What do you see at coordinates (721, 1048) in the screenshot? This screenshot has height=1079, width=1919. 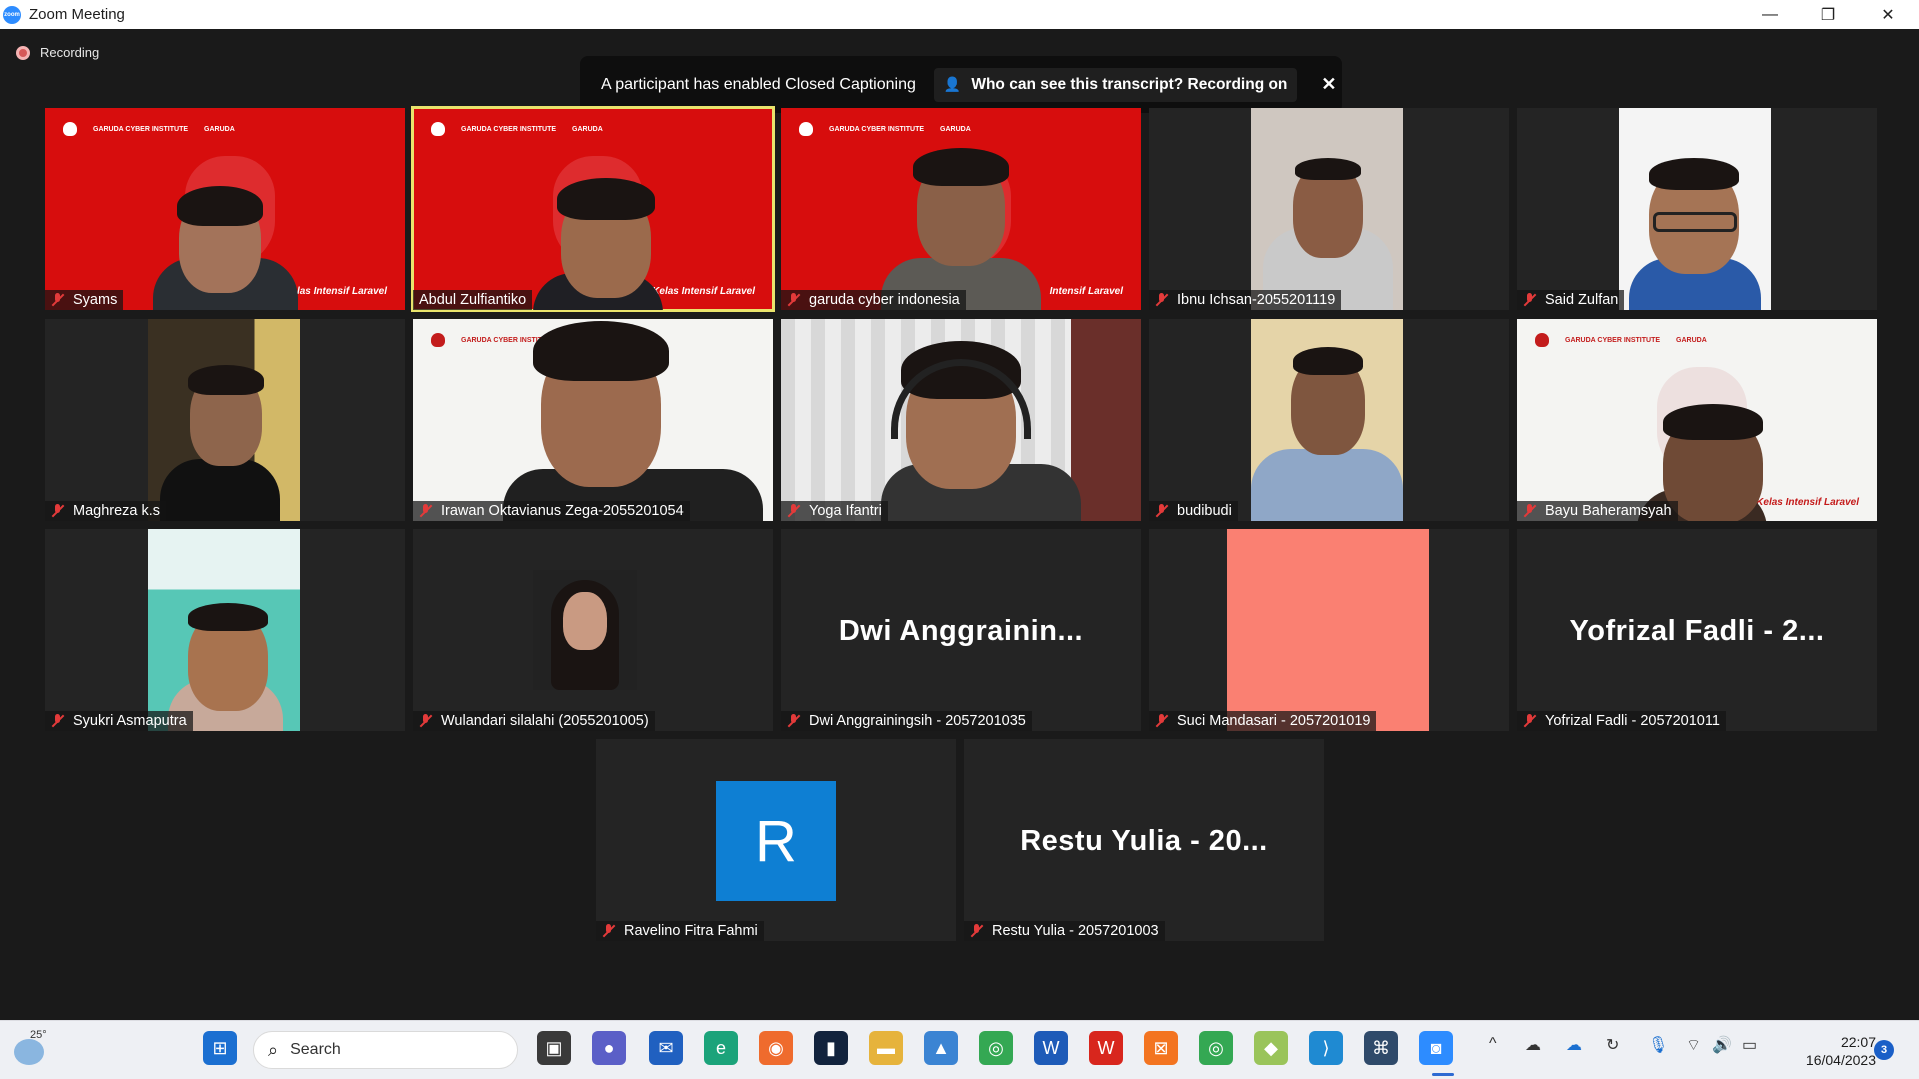 I see `edge-icon: e` at bounding box center [721, 1048].